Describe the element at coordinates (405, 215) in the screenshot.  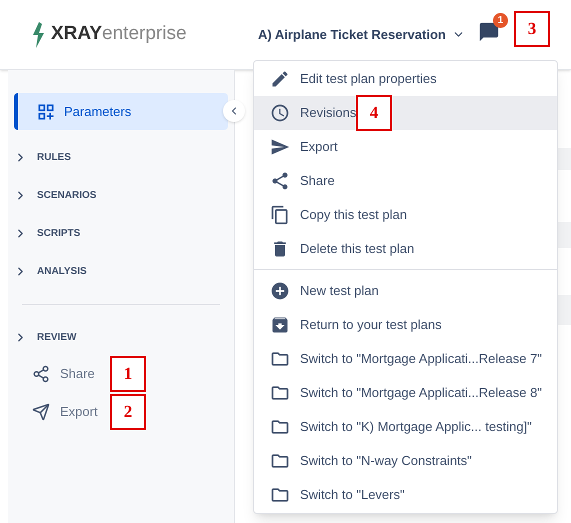
I see `menu-item: Copy this test plan` at that location.